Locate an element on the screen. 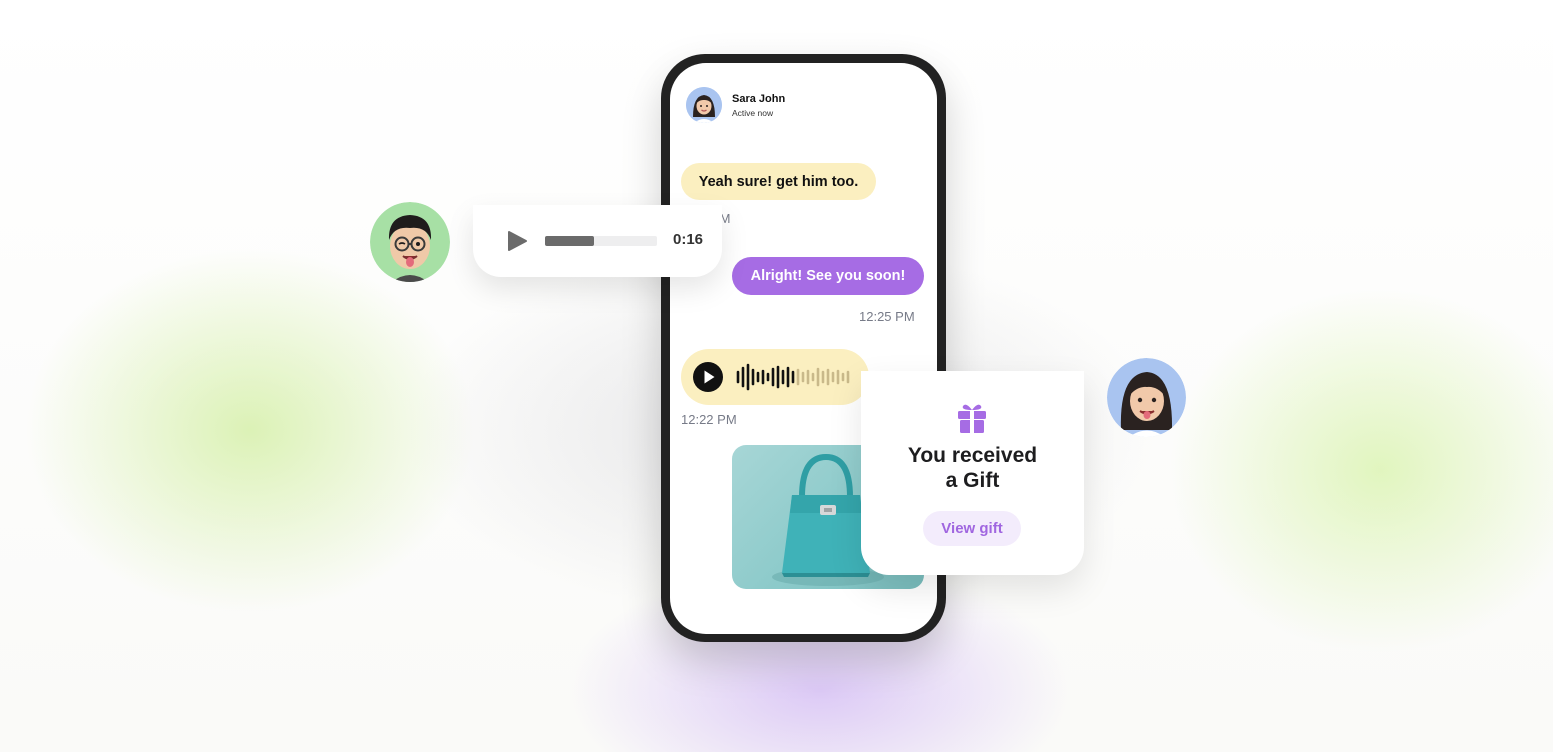 The width and height of the screenshot is (1553, 752). message-bubble-incoming: Yeah sure! get him too. is located at coordinates (778, 181).